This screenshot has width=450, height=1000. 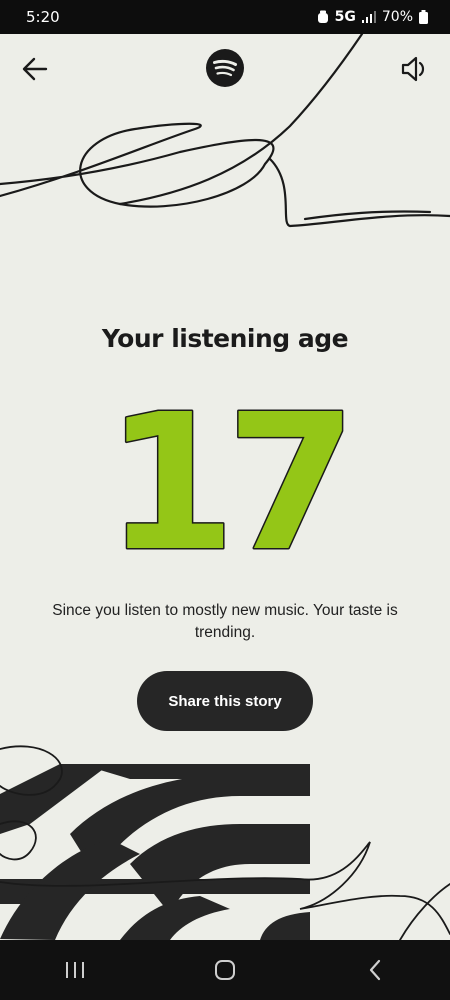 I want to click on recents-button, so click(x=75, y=970).